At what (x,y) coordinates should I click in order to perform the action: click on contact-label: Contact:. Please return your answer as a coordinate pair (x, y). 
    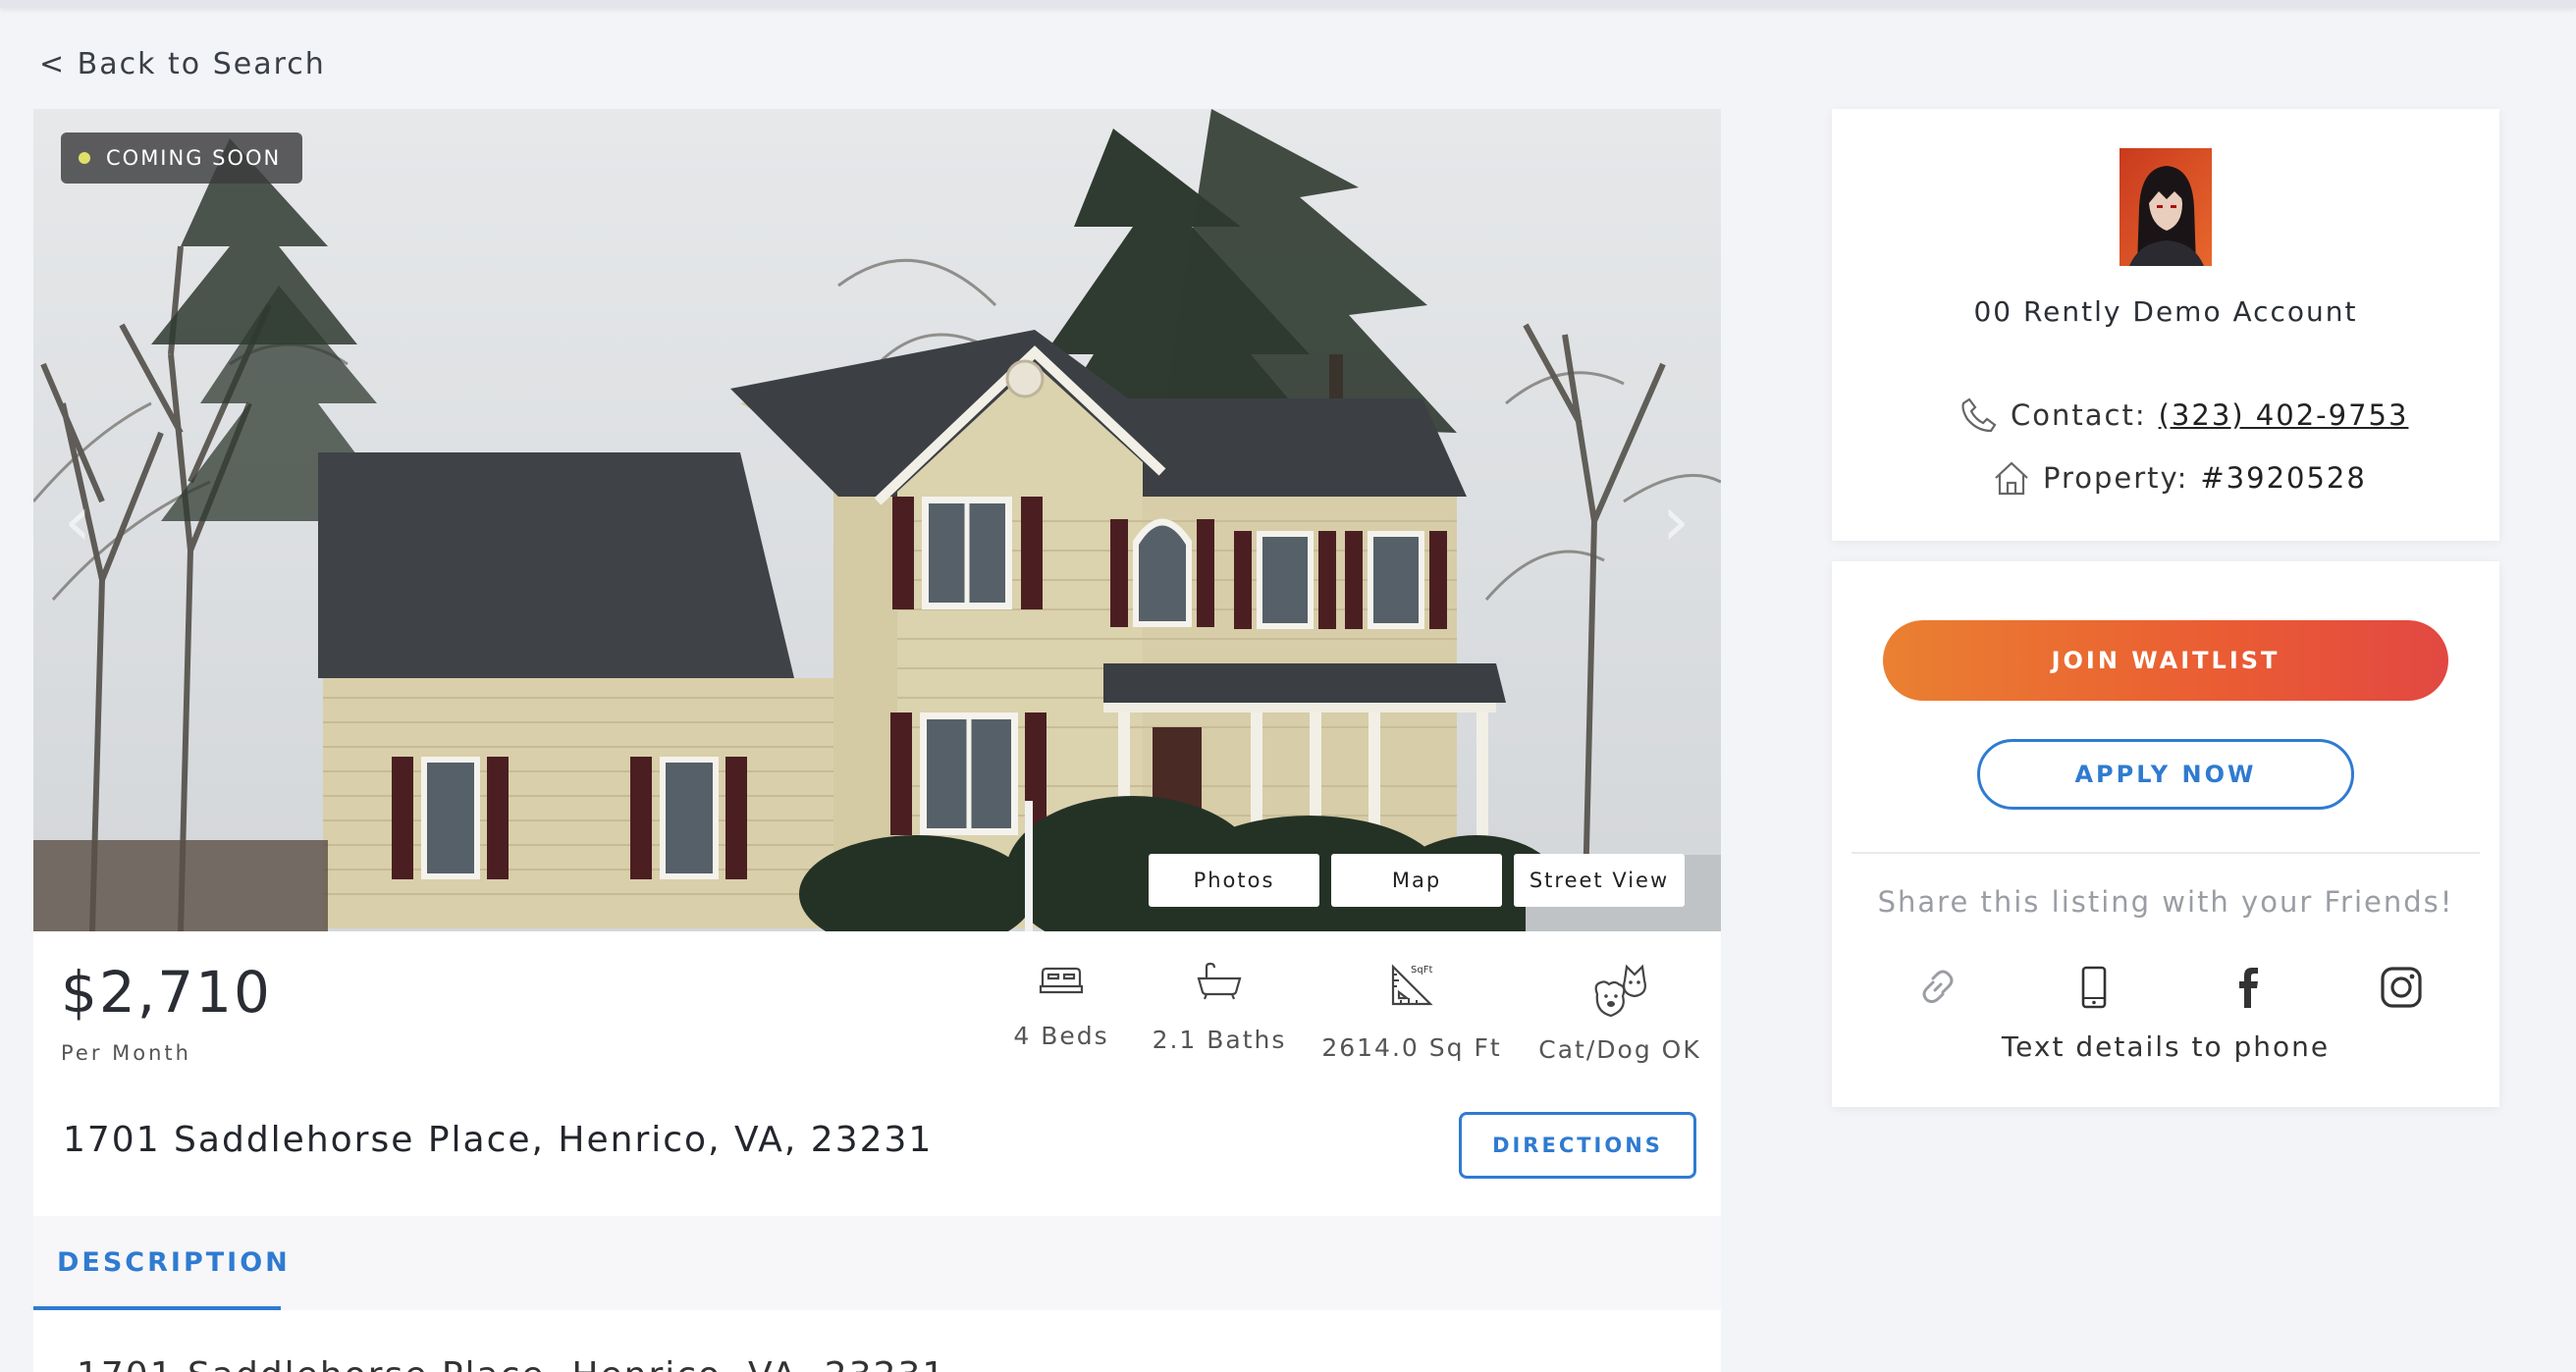
    Looking at the image, I should click on (2079, 415).